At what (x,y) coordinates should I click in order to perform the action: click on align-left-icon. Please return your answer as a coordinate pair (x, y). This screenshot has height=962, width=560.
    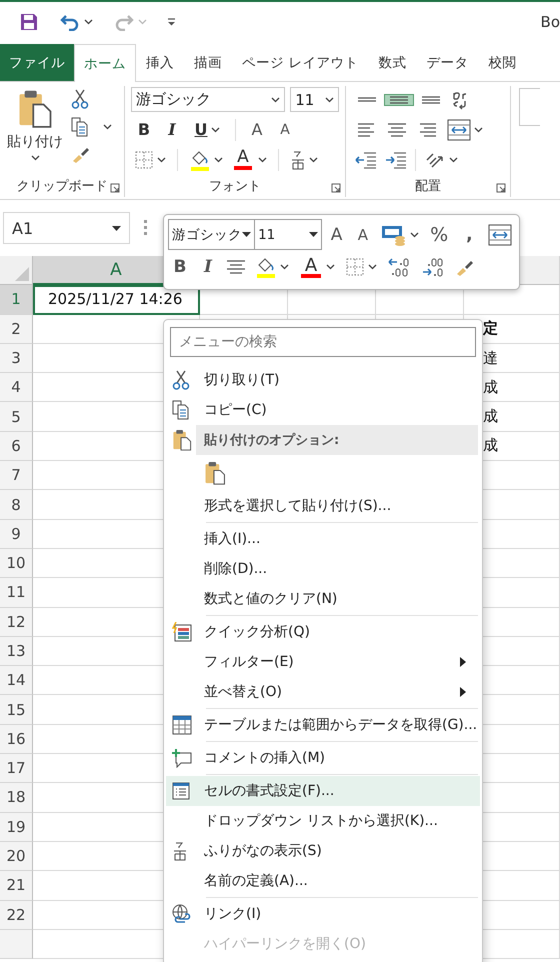
    Looking at the image, I should click on (366, 129).